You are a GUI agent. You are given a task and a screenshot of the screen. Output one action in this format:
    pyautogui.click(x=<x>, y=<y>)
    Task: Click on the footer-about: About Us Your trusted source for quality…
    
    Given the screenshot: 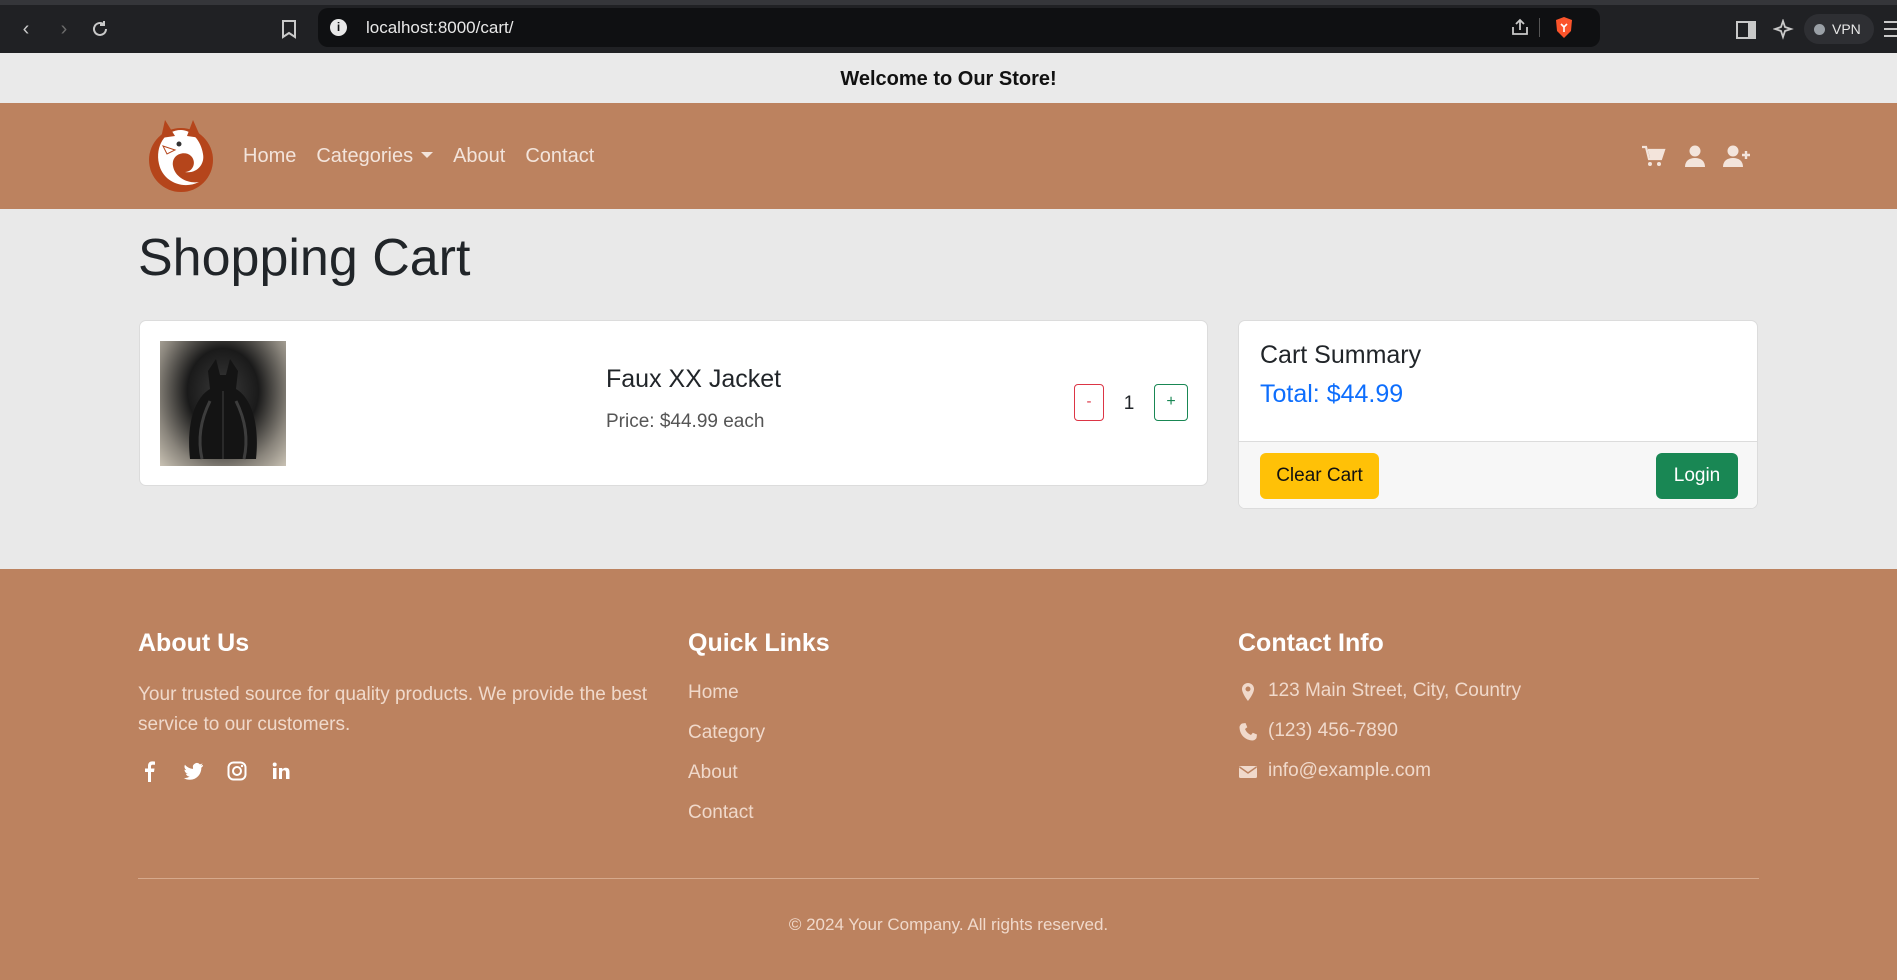 What is the action you would take?
    pyautogui.click(x=393, y=705)
    